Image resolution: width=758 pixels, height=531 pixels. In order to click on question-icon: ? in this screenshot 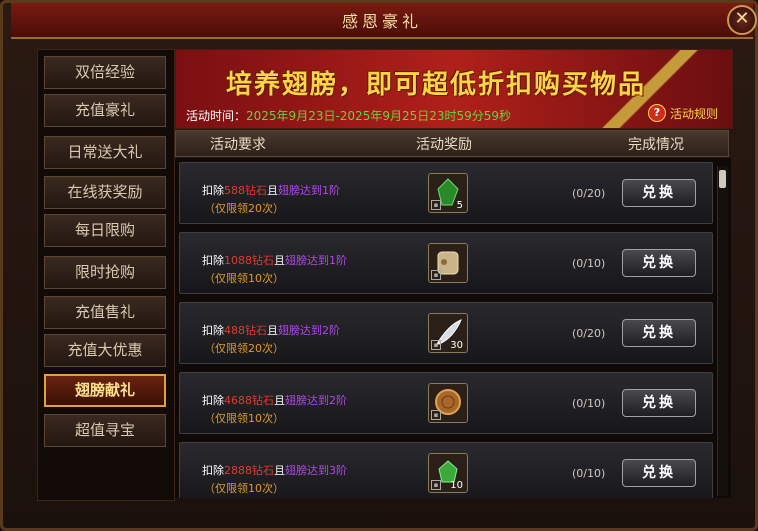, I will do `click(656, 113)`.